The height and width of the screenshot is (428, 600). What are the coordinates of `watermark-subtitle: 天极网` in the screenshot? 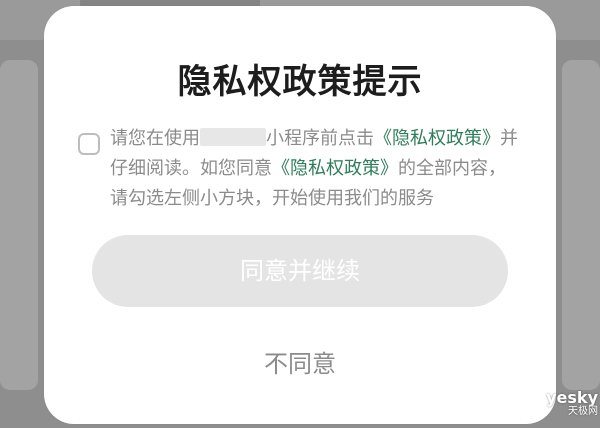 It's located at (583, 411).